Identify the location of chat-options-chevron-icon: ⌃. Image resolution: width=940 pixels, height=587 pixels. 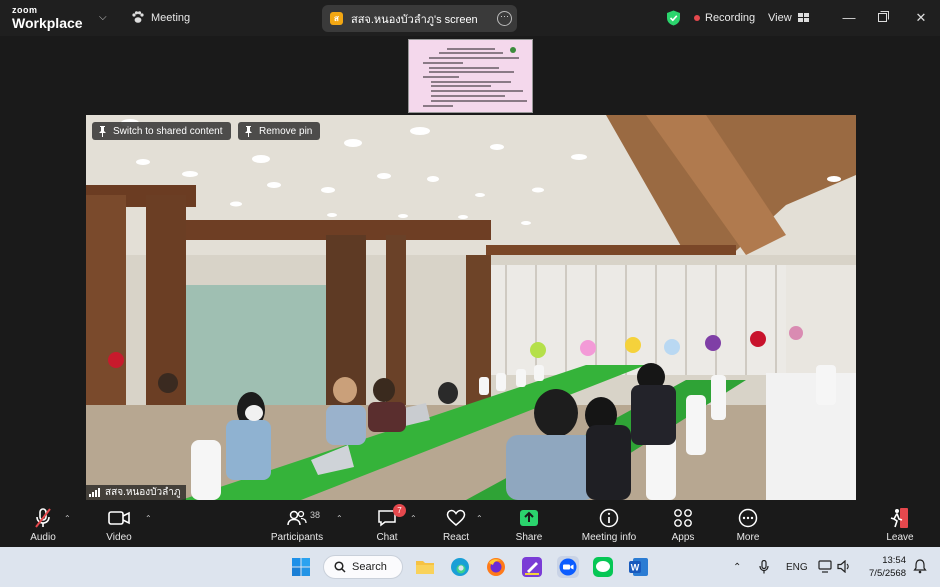
(413, 518).